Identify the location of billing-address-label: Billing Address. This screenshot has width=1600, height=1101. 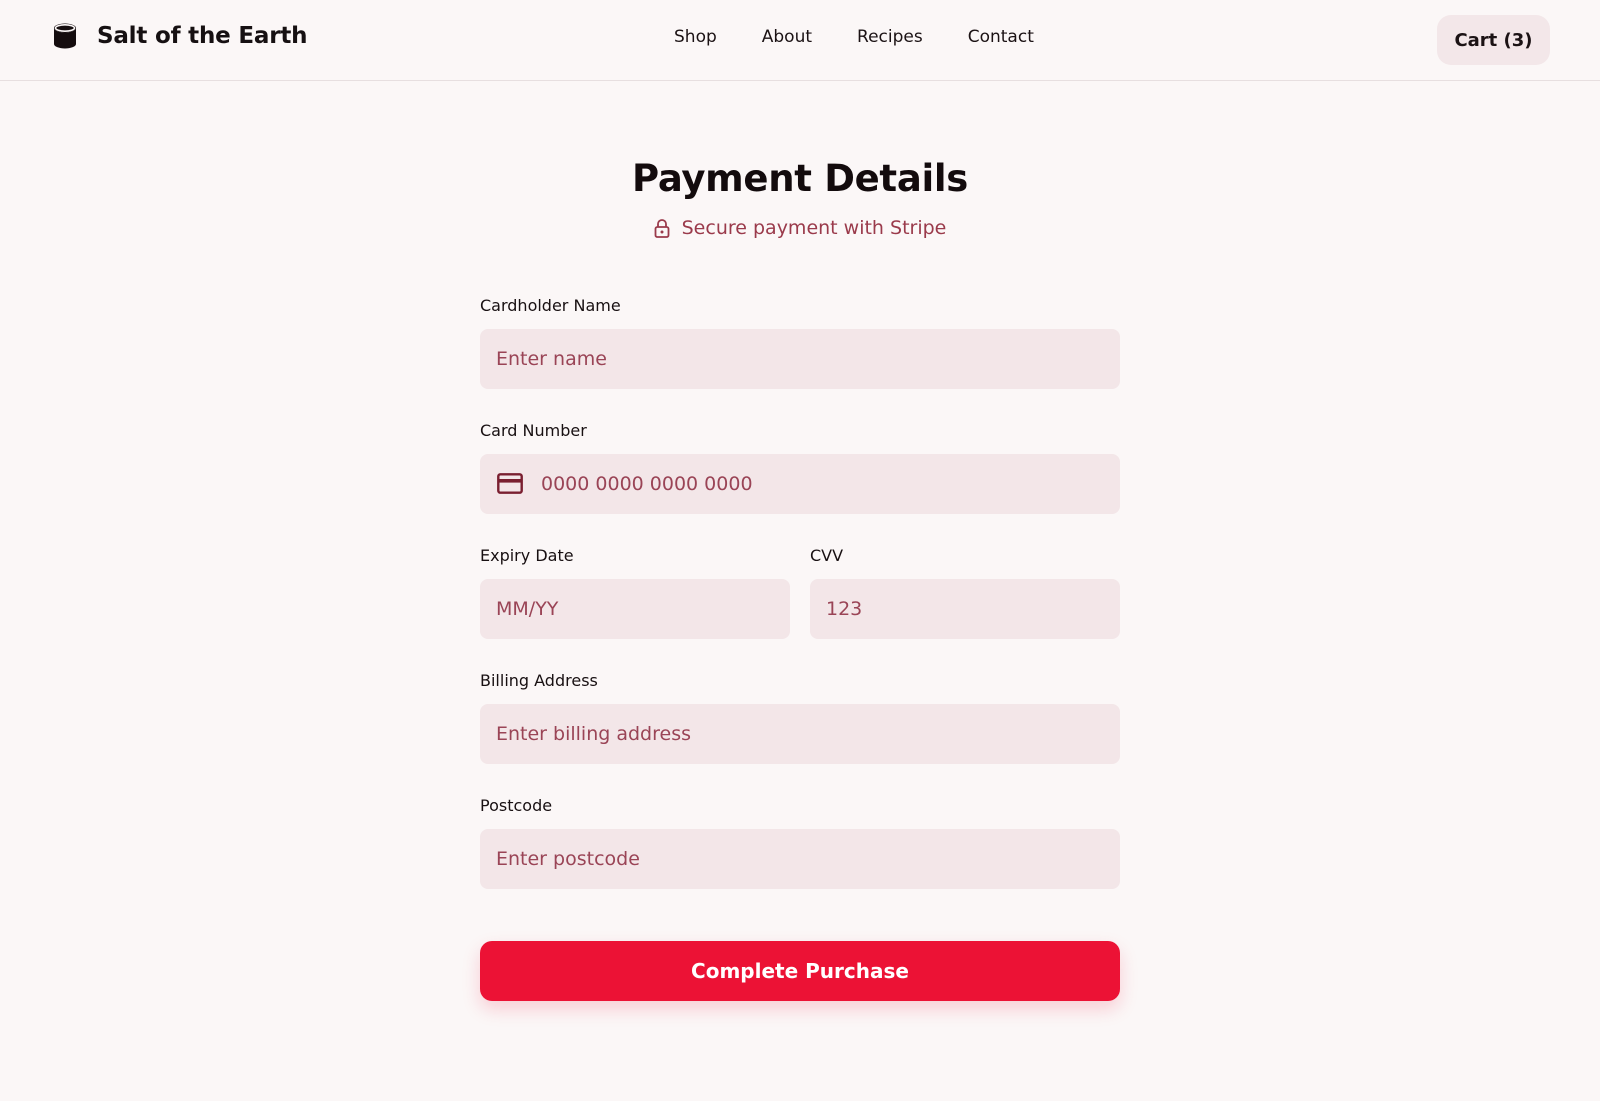
(539, 680).